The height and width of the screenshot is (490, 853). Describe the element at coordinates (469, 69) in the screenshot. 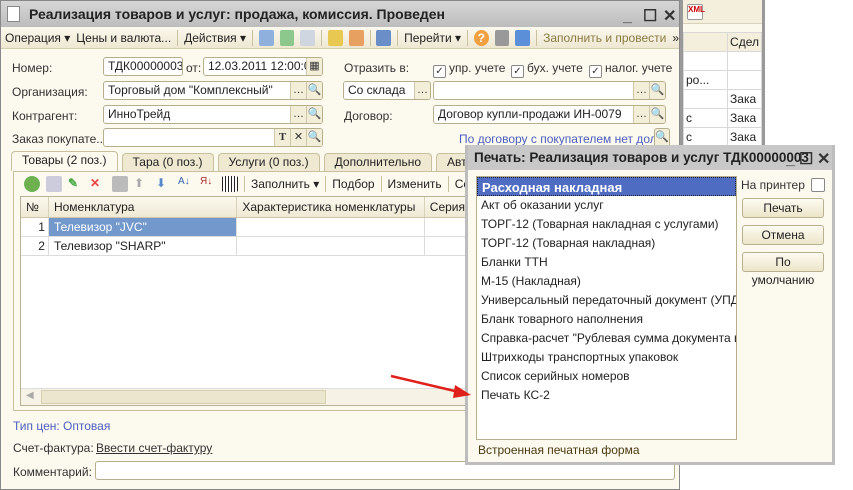

I see `mgmt-accounting-checkbox: ✓ упр. учете` at that location.